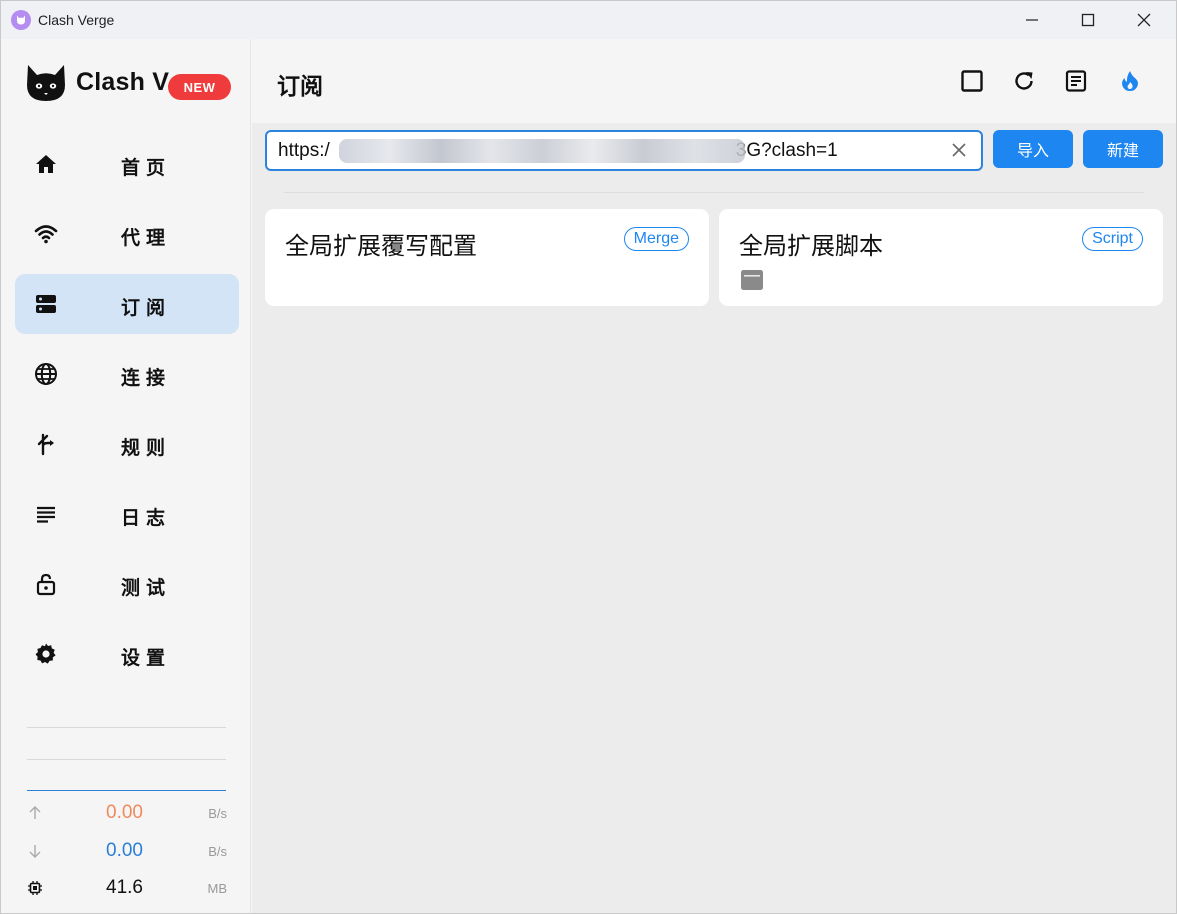 The height and width of the screenshot is (914, 1177). I want to click on memory-usage-unit: MB, so click(217, 888).